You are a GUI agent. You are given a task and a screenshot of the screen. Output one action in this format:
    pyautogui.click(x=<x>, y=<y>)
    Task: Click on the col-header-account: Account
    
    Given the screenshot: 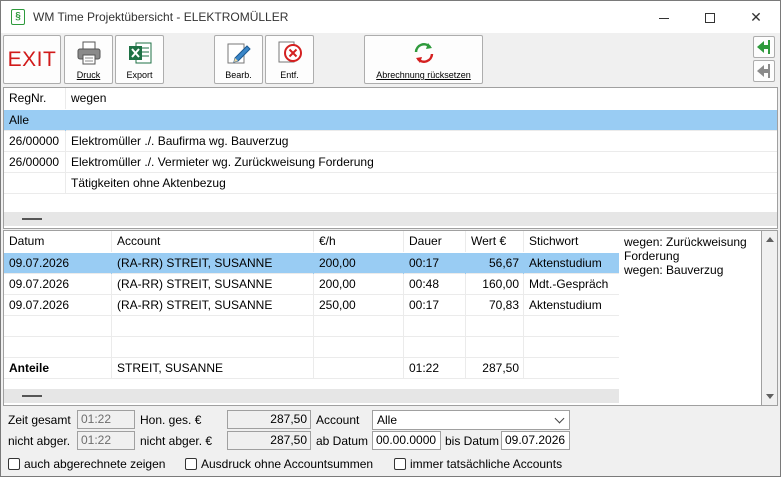 What is the action you would take?
    pyautogui.click(x=213, y=241)
    